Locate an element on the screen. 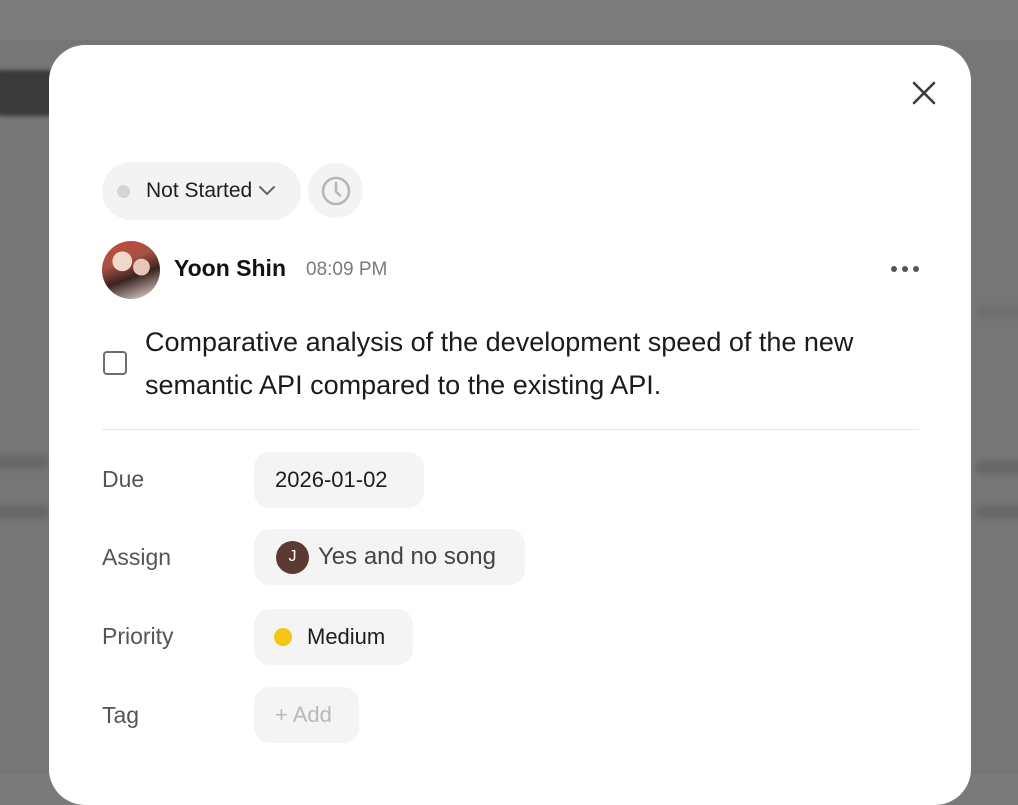 This screenshot has width=1018, height=805. status-label: Not Started is located at coordinates (199, 190).